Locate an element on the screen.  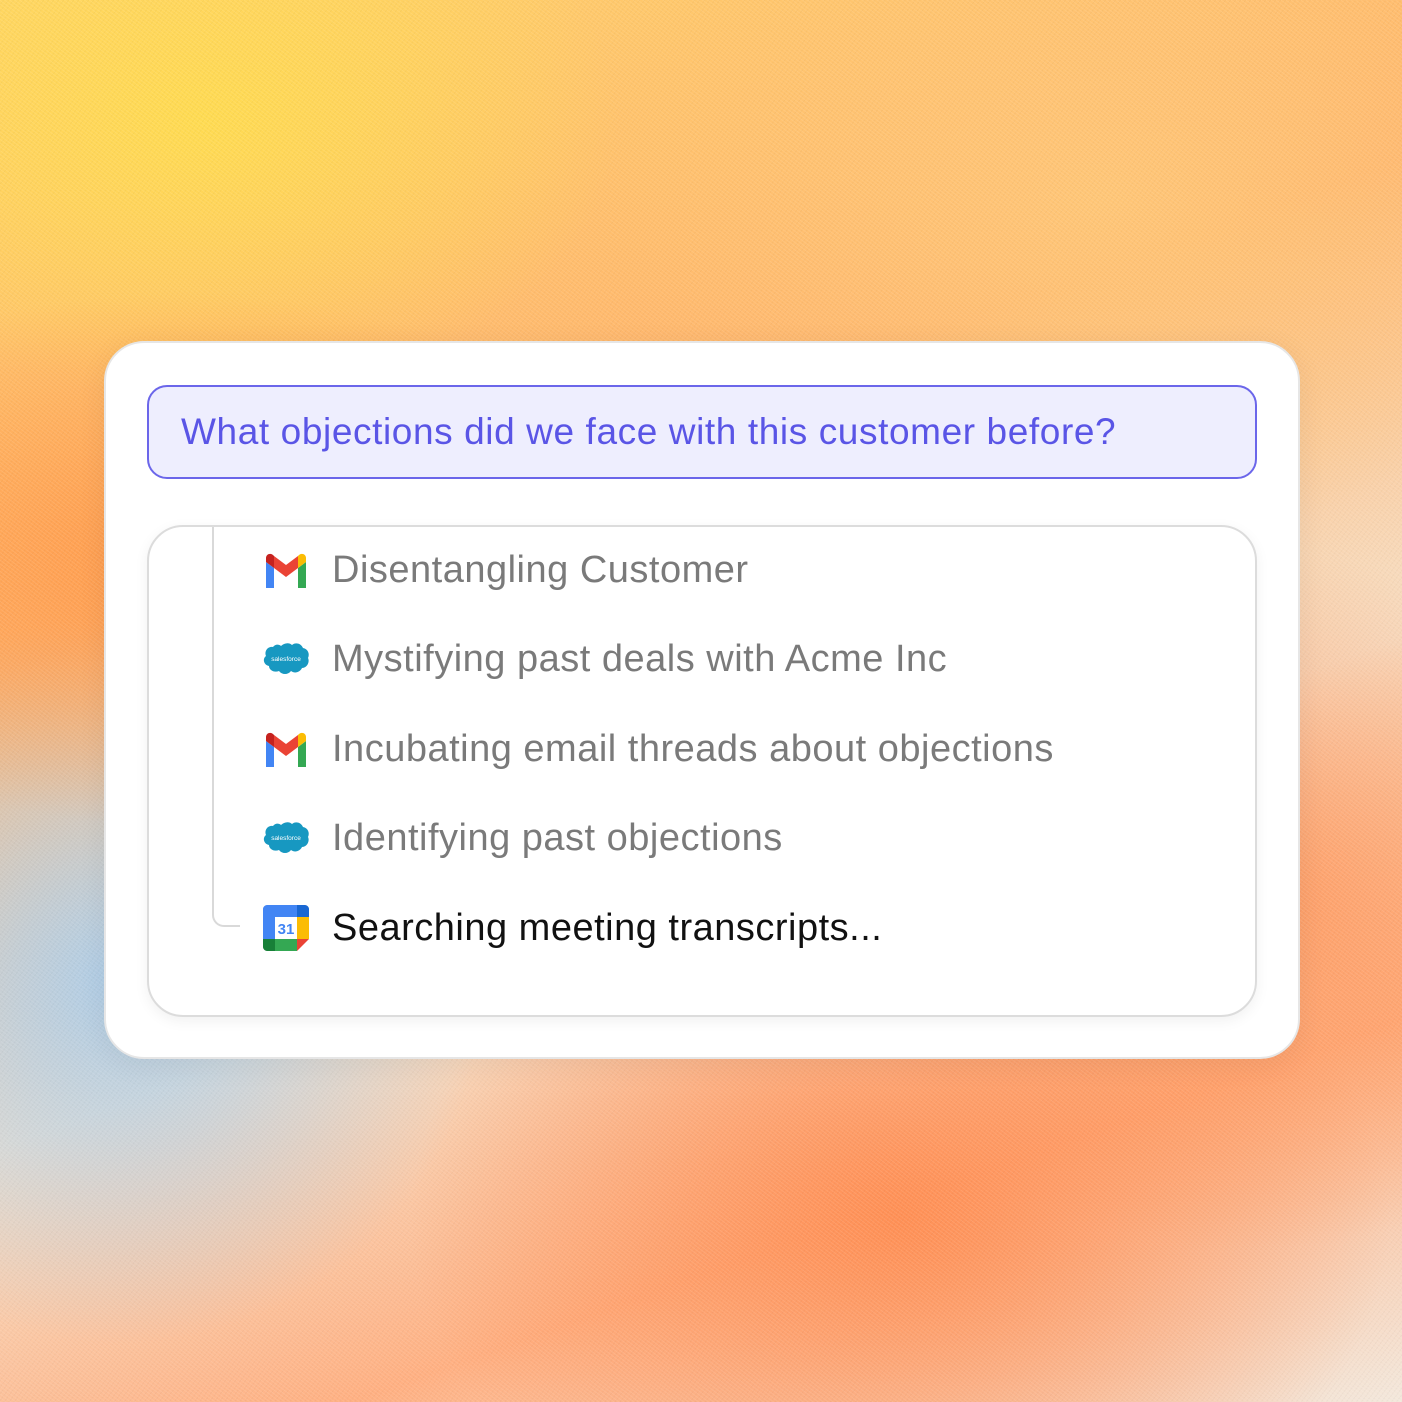
step-label: Disentangling Customer is located at coordinates (540, 569).